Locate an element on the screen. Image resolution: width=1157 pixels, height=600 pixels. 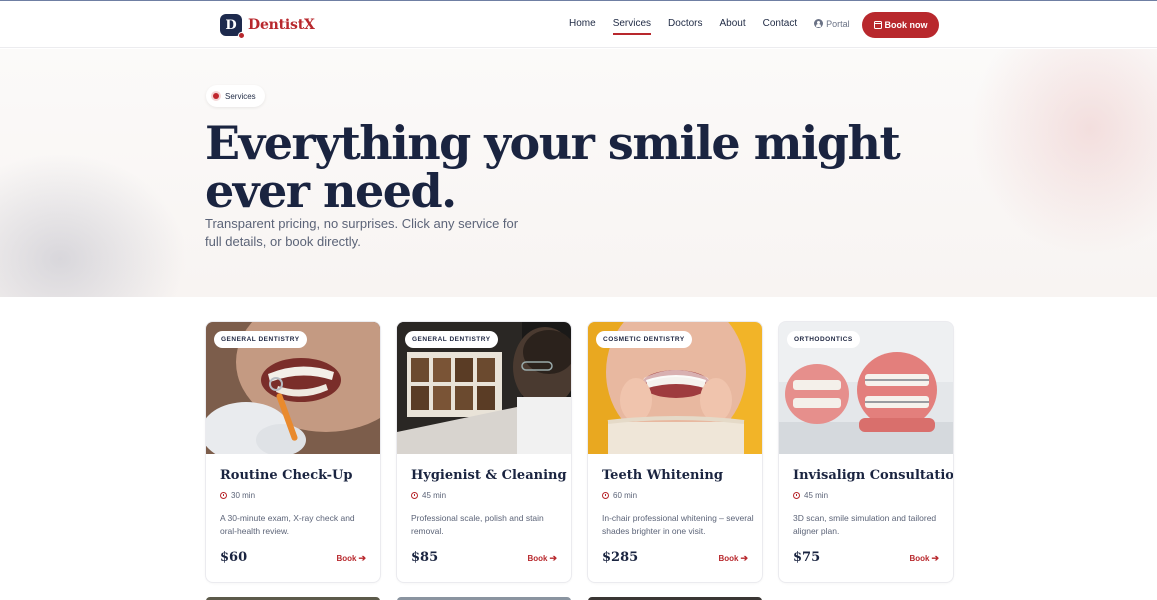
section-pill: Services is located at coordinates (235, 96).